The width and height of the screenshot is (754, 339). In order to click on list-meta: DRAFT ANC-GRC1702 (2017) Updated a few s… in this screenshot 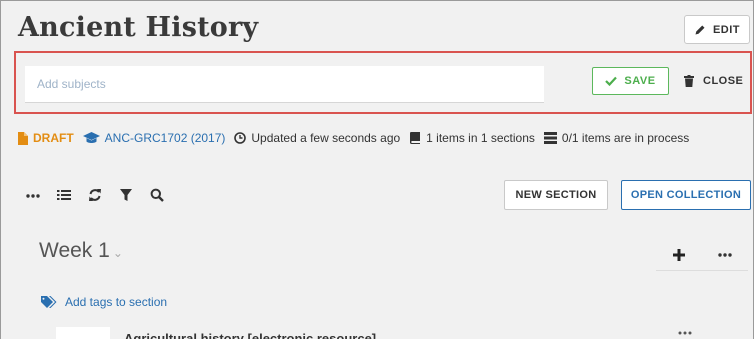, I will do `click(358, 138)`.